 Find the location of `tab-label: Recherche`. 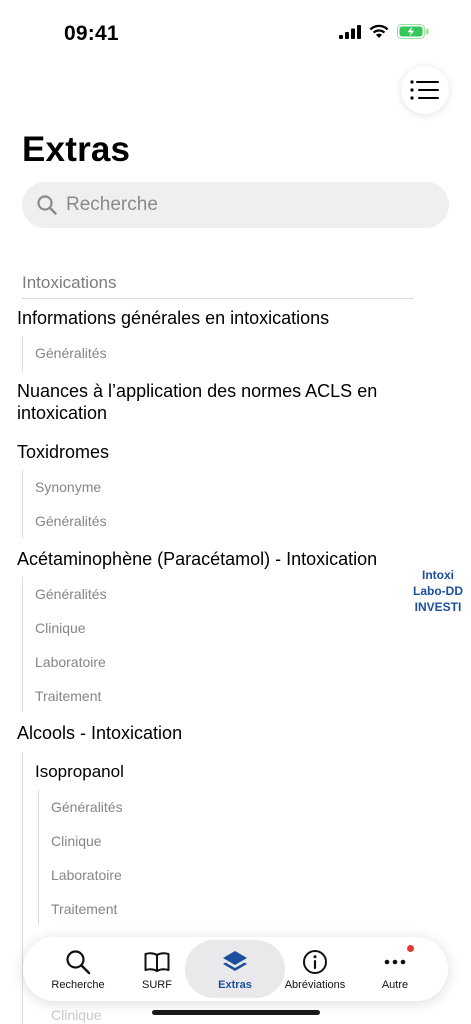

tab-label: Recherche is located at coordinates (78, 984).